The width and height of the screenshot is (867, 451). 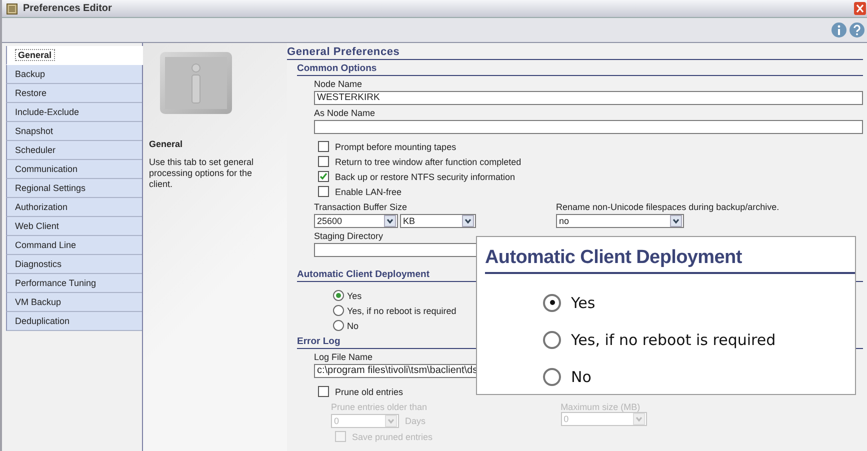 I want to click on tab: Include-Exclude, so click(x=74, y=112).